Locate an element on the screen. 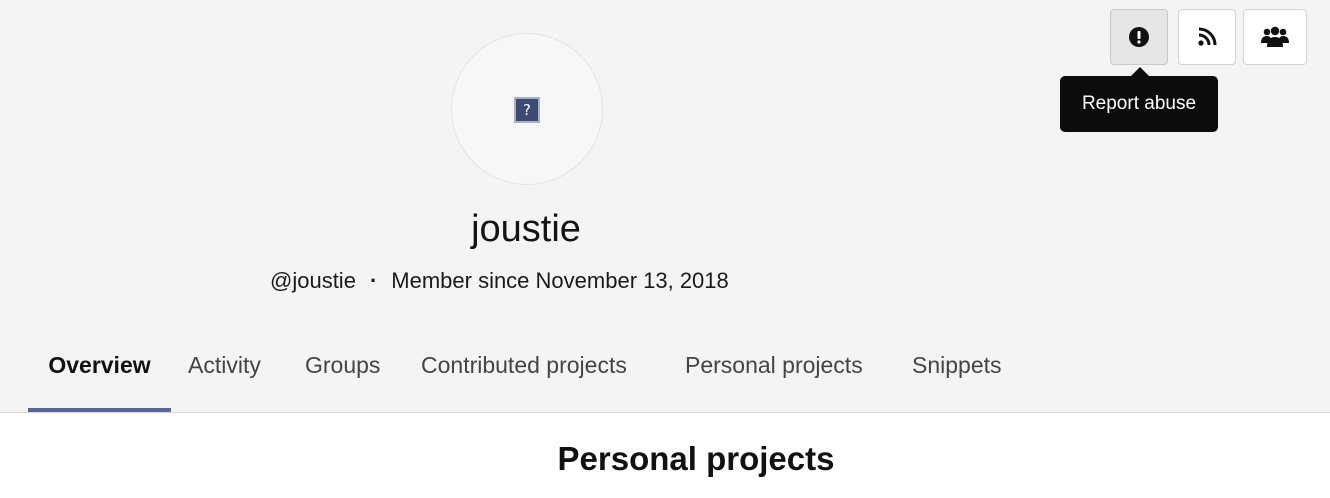 The image size is (1330, 498). tab-overview: Overview is located at coordinates (99, 376).